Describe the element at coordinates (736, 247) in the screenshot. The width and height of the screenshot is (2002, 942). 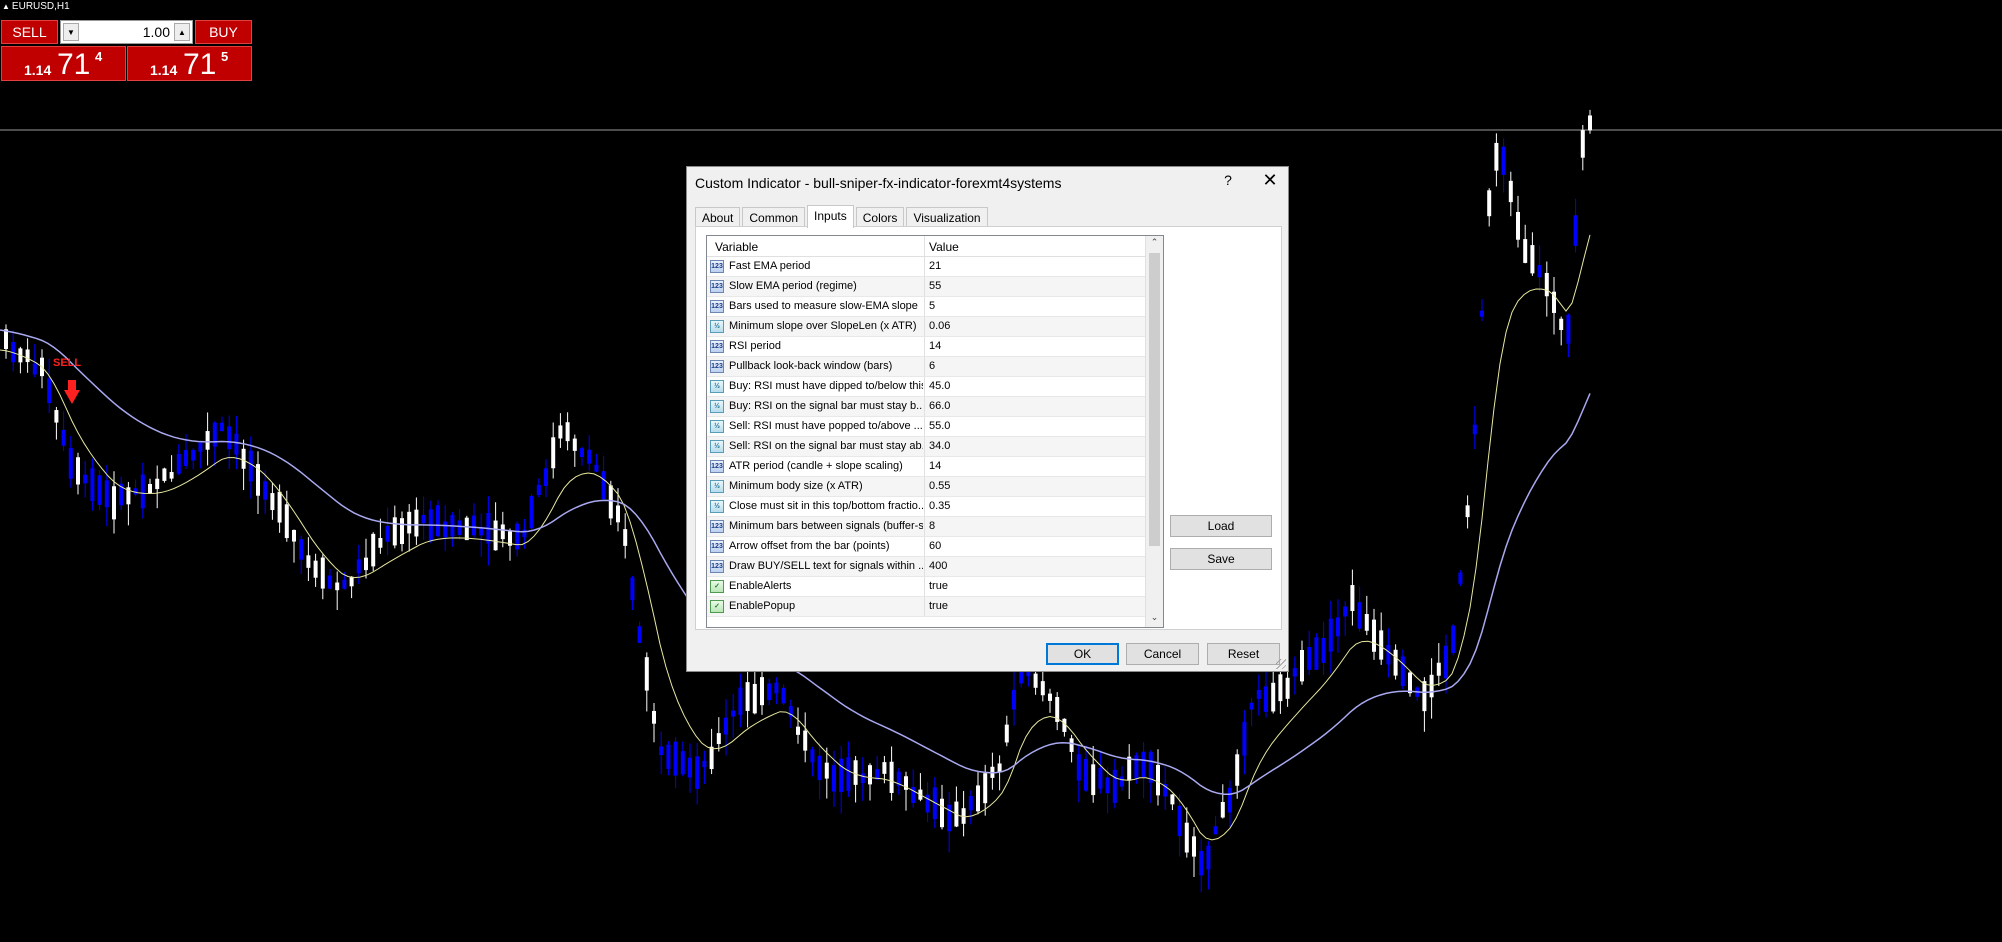
I see `variable-column-header: Variable` at that location.